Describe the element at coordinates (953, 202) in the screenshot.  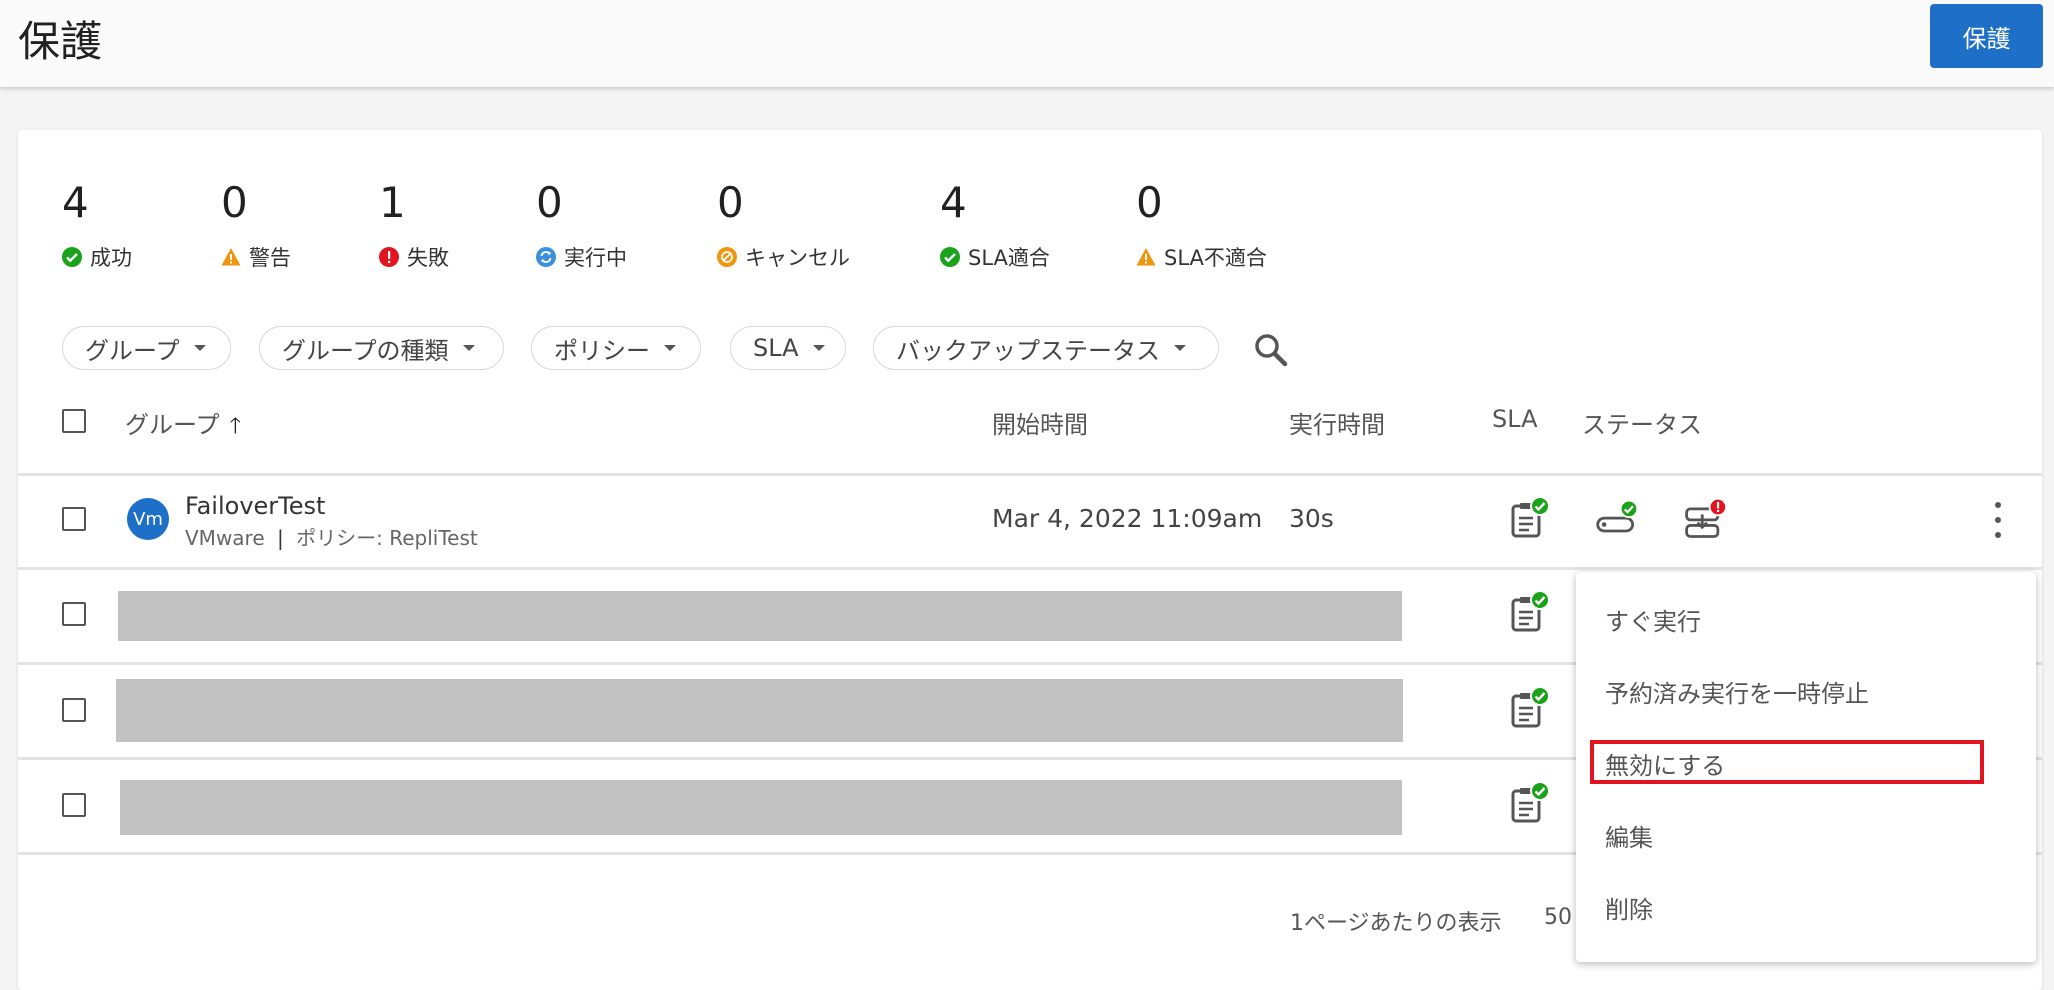
I see `stat-sla-met-value: 4` at that location.